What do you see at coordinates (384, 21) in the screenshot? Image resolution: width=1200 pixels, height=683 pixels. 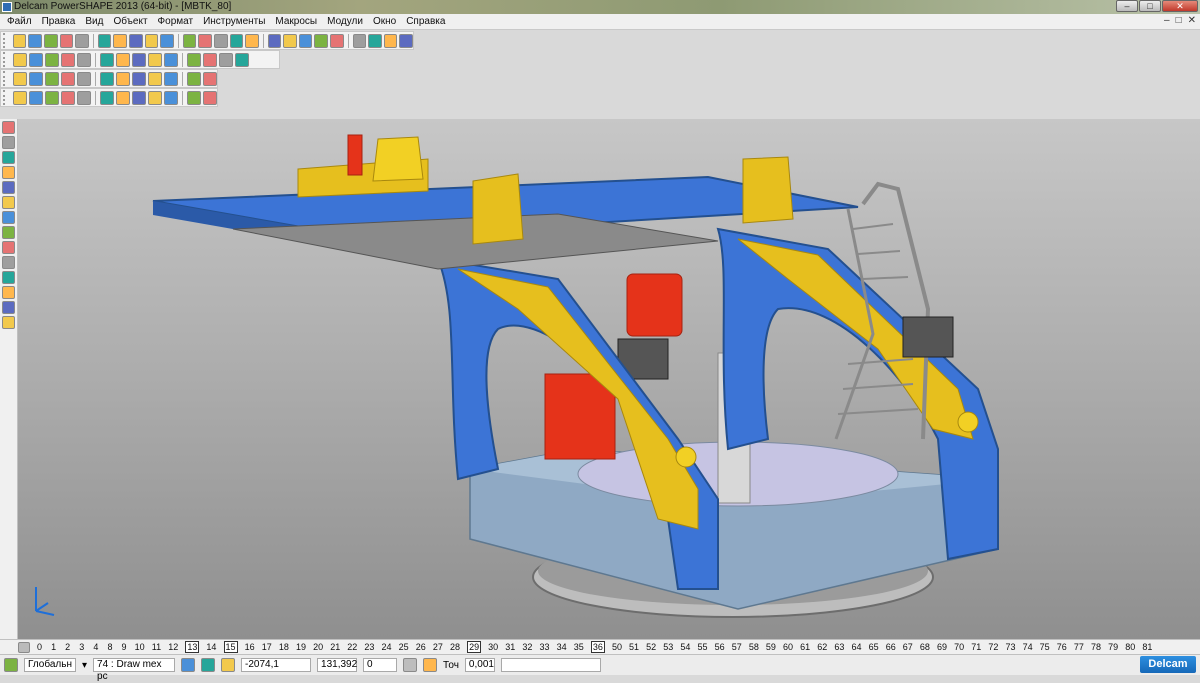 I see `menu-window: Окно` at bounding box center [384, 21].